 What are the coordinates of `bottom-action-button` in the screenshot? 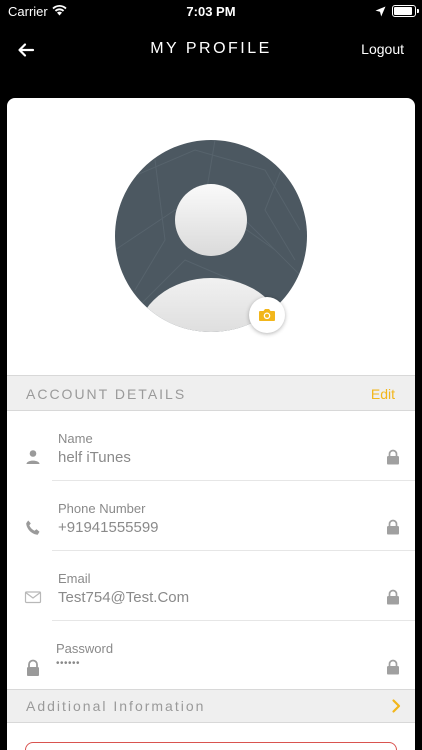 It's located at (211, 746).